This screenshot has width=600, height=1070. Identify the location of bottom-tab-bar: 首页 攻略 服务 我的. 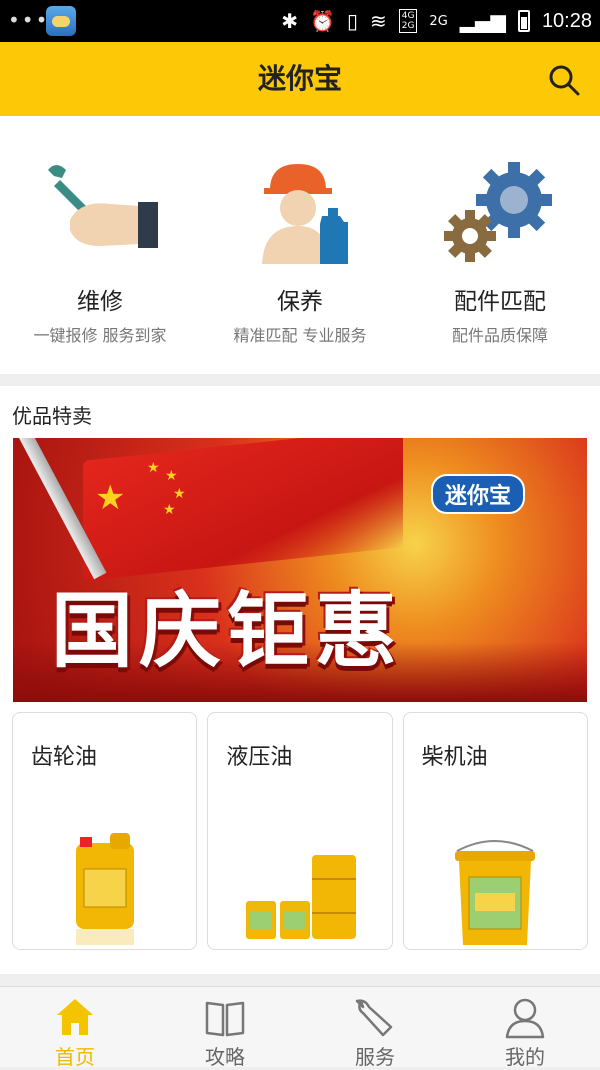
(300, 1027).